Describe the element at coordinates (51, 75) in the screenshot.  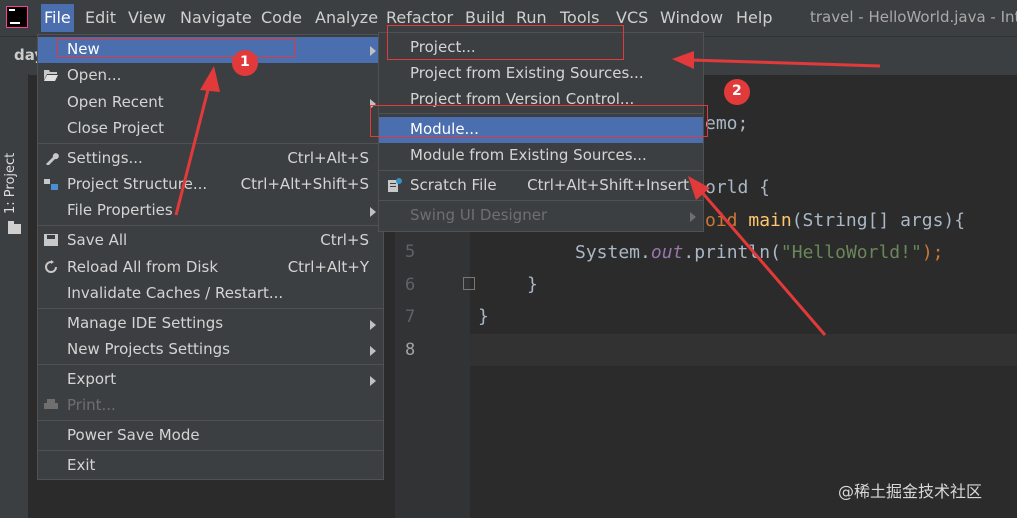
I see `folder-open-icon` at that location.